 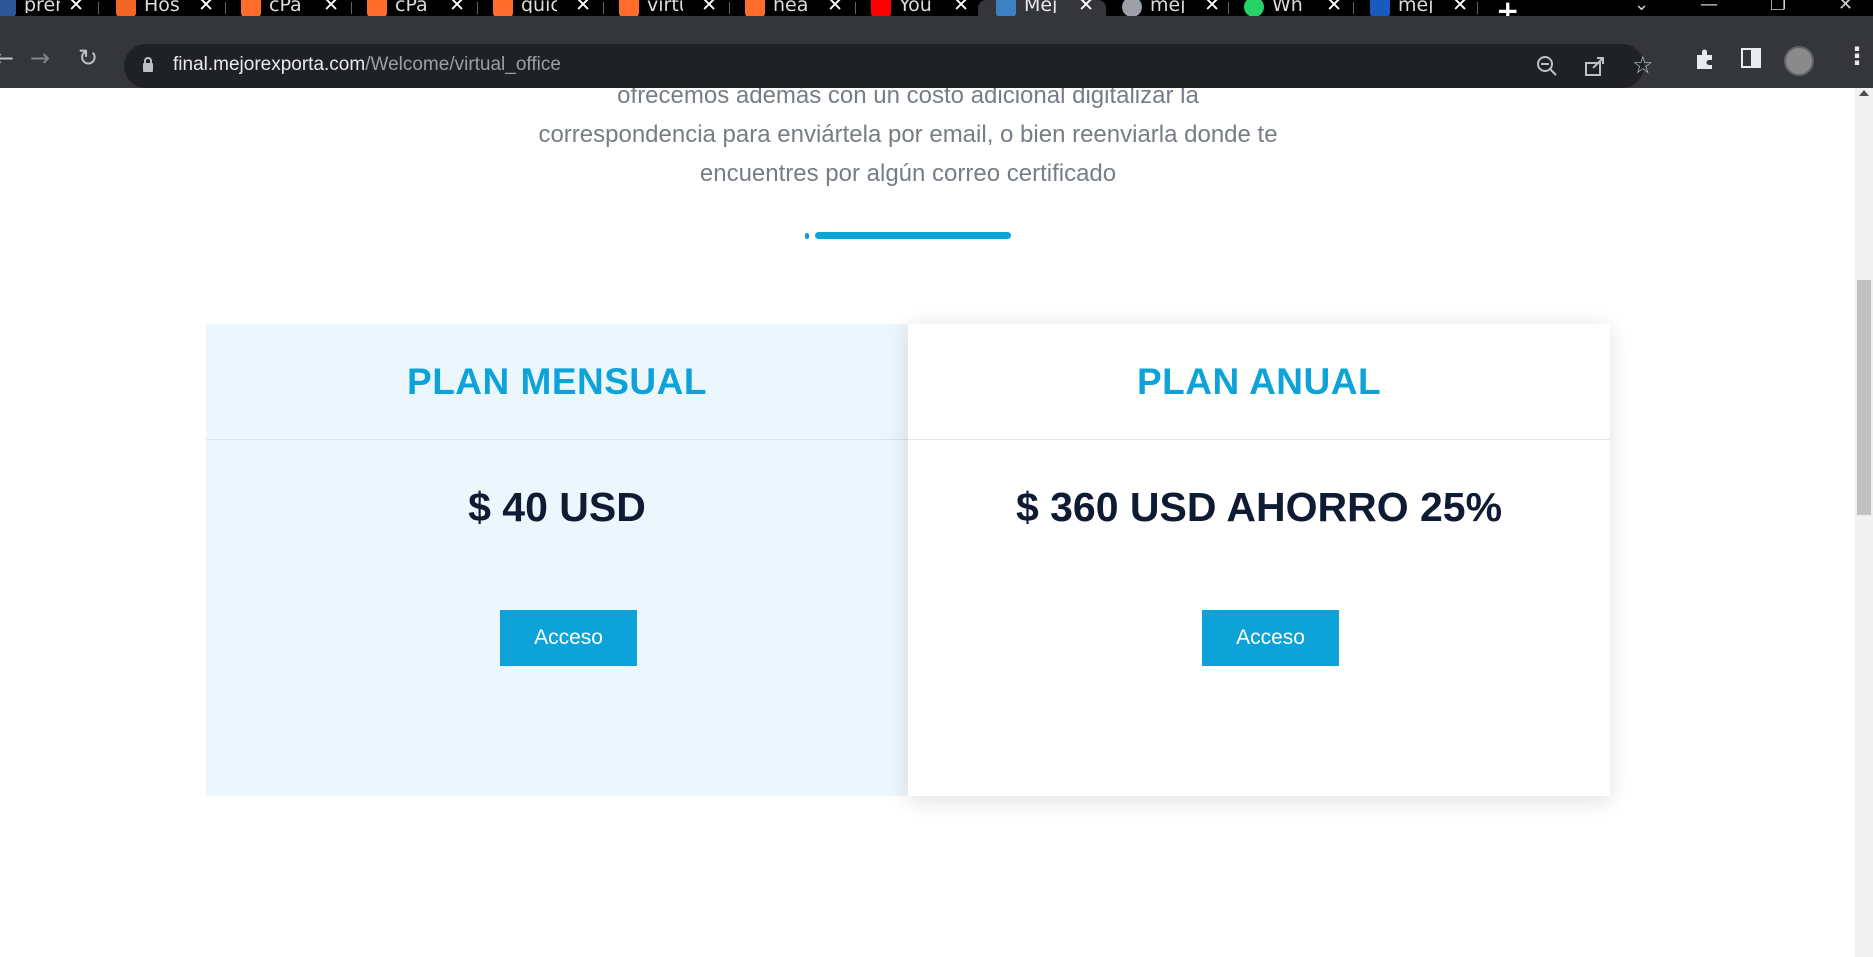 I want to click on tab-title: pren, so click(x=42, y=6).